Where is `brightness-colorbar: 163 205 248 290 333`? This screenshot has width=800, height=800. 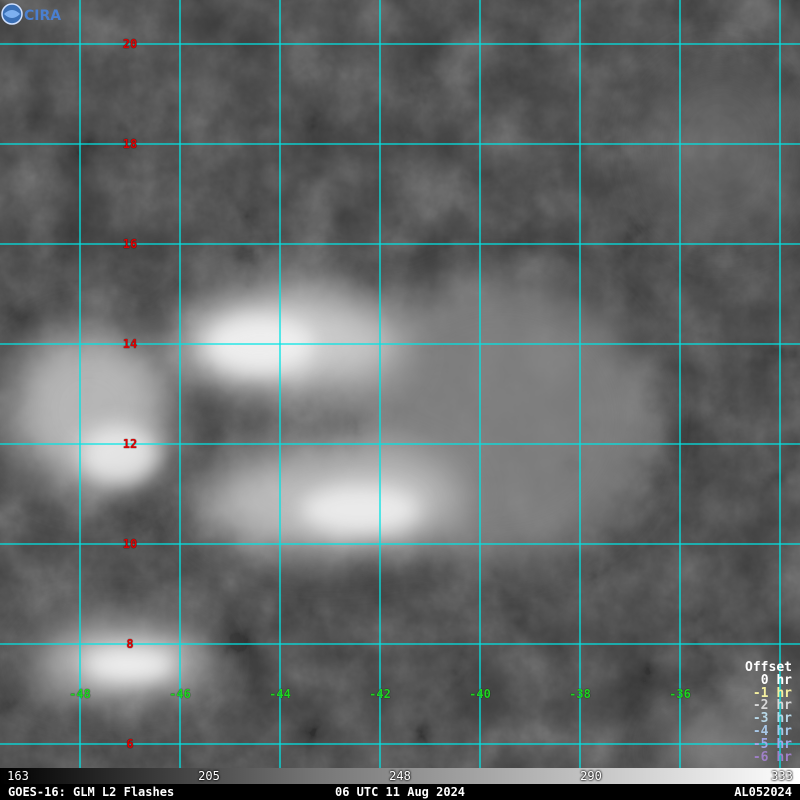
brightness-colorbar: 163 205 248 290 333 is located at coordinates (400, 776).